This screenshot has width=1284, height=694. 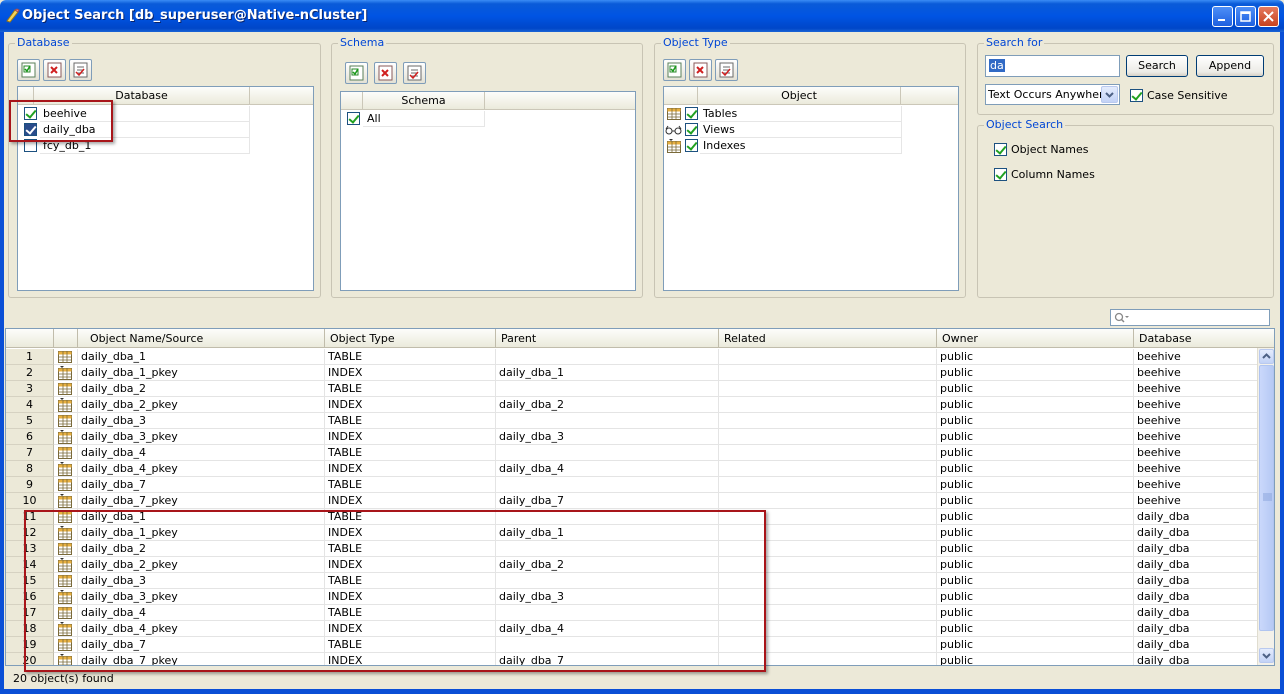 What do you see at coordinates (700, 70) in the screenshot?
I see `deselect-all-object-types-button` at bounding box center [700, 70].